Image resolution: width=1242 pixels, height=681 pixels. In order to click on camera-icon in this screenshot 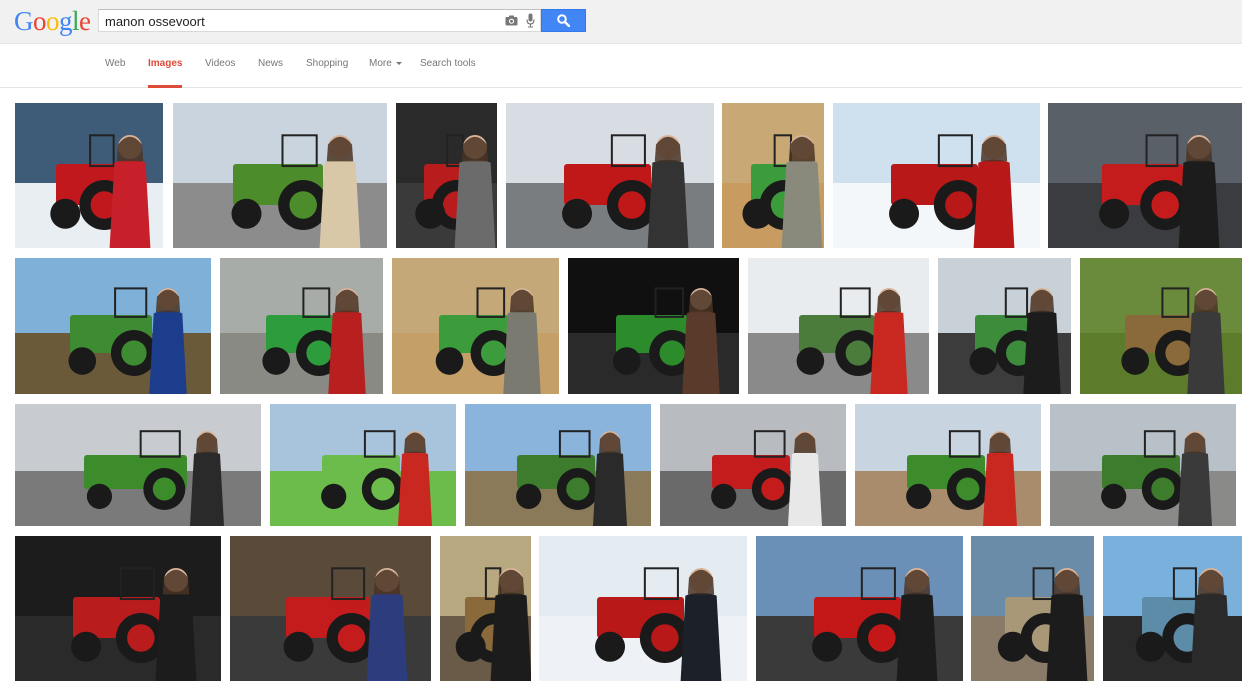, I will do `click(511, 20)`.